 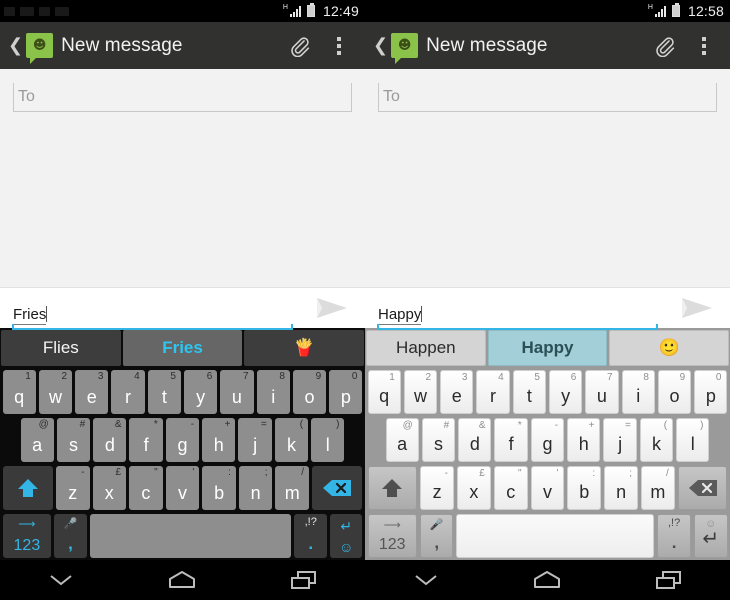 What do you see at coordinates (710, 536) in the screenshot?
I see `enter-key: ☺ ↵` at bounding box center [710, 536].